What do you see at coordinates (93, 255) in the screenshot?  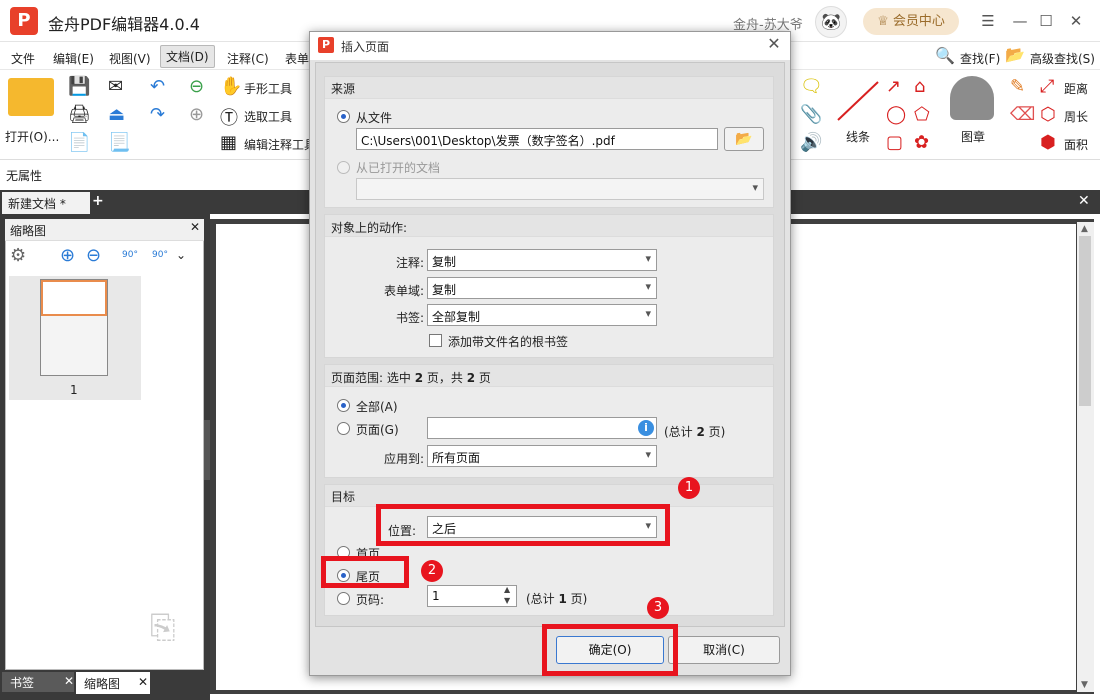 I see `zoom-out-icon: ⊖` at bounding box center [93, 255].